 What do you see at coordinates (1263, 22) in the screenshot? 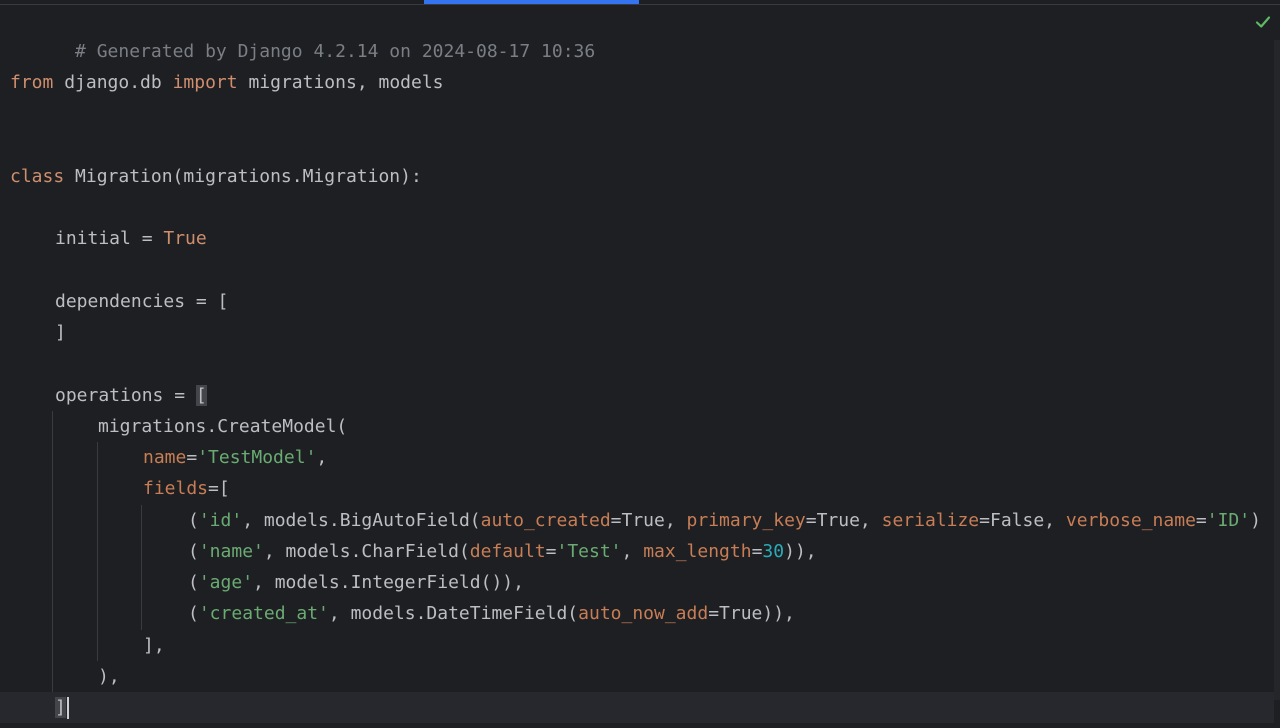
I see `check-icon` at bounding box center [1263, 22].